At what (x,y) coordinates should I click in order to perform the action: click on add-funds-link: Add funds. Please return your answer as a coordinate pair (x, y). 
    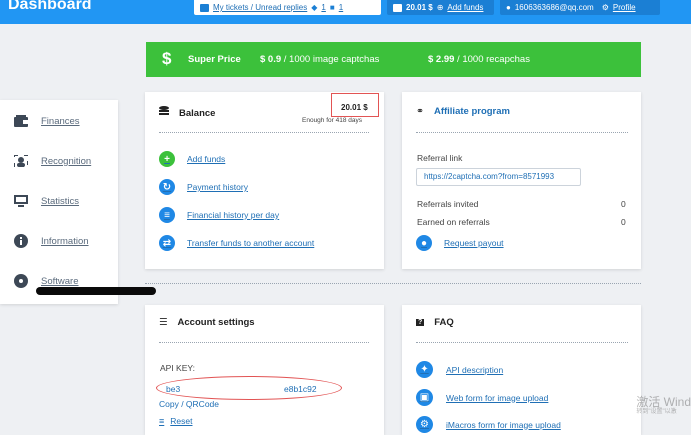
    Looking at the image, I should click on (465, 7).